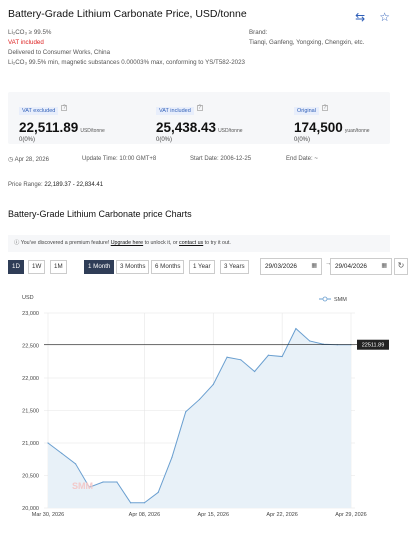 The width and height of the screenshot is (412, 533). Describe the element at coordinates (119, 159) in the screenshot. I see `update-time: Update Time: 10:00 GMT+8` at that location.